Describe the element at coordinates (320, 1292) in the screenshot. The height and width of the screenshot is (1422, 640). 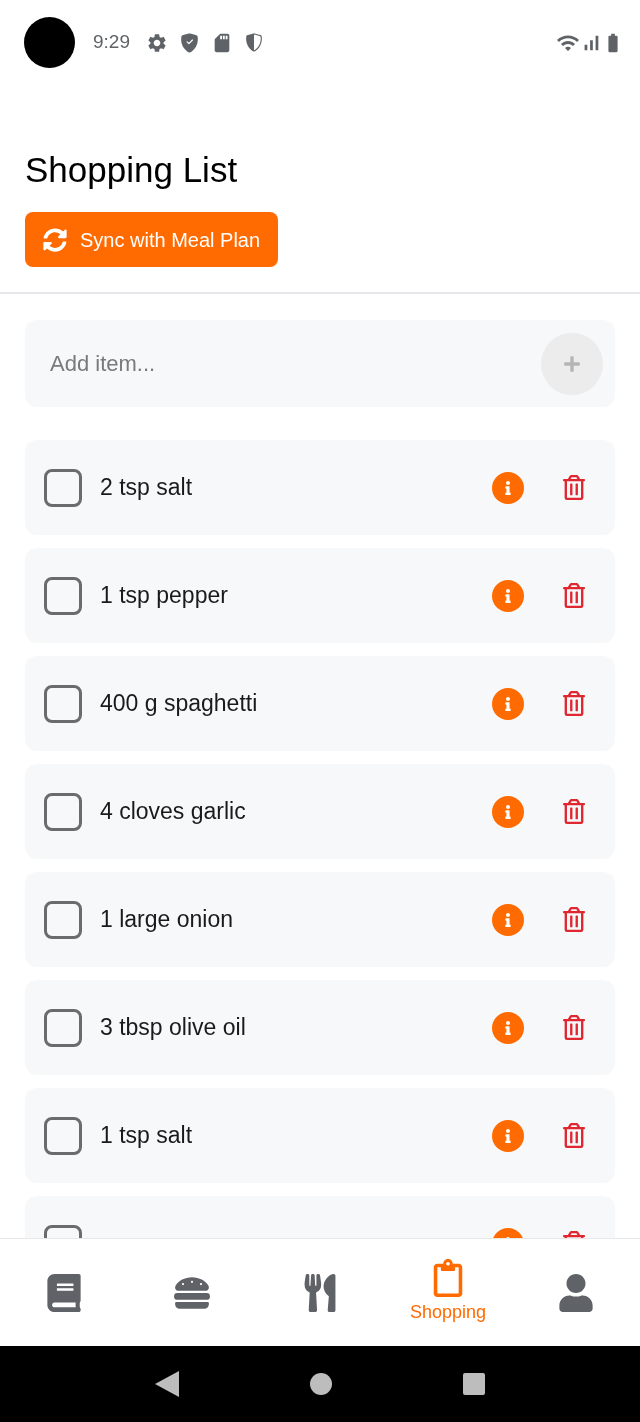
I see `utensils-icon` at that location.